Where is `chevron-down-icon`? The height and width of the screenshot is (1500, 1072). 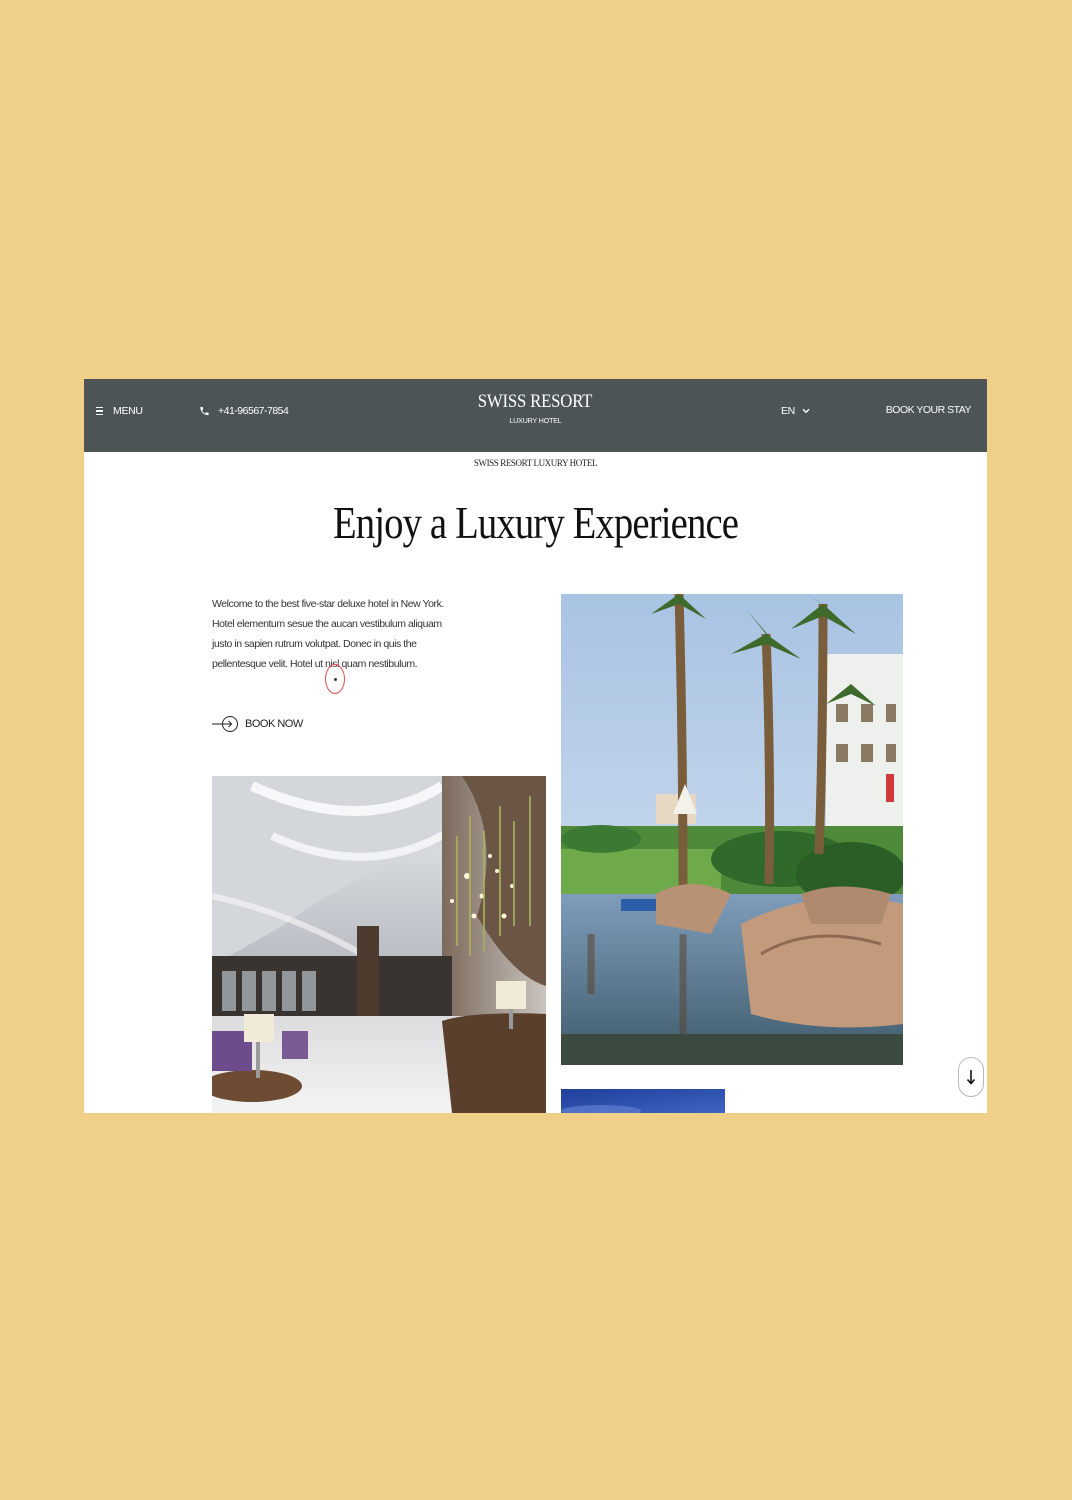 chevron-down-icon is located at coordinates (806, 411).